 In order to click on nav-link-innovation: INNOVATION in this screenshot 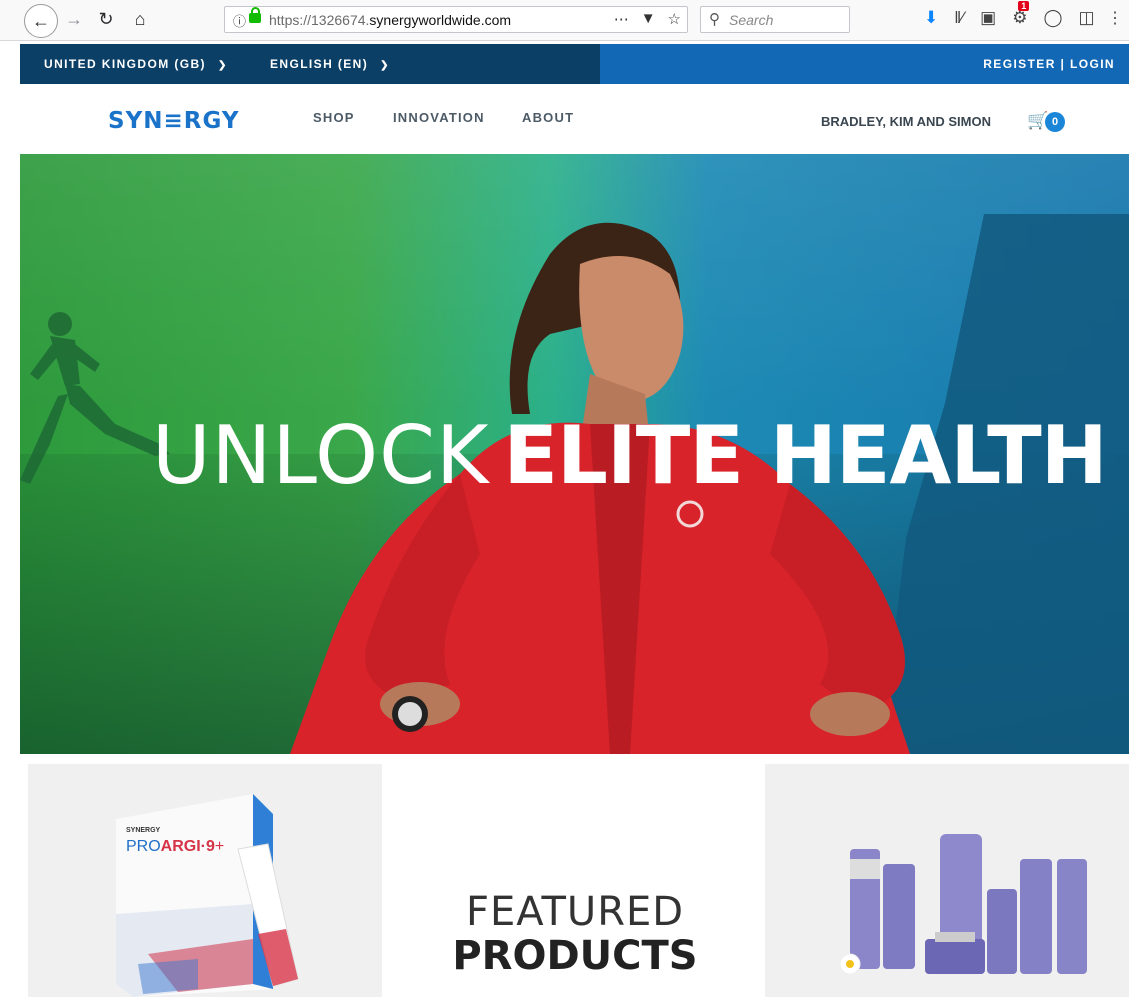, I will do `click(439, 117)`.